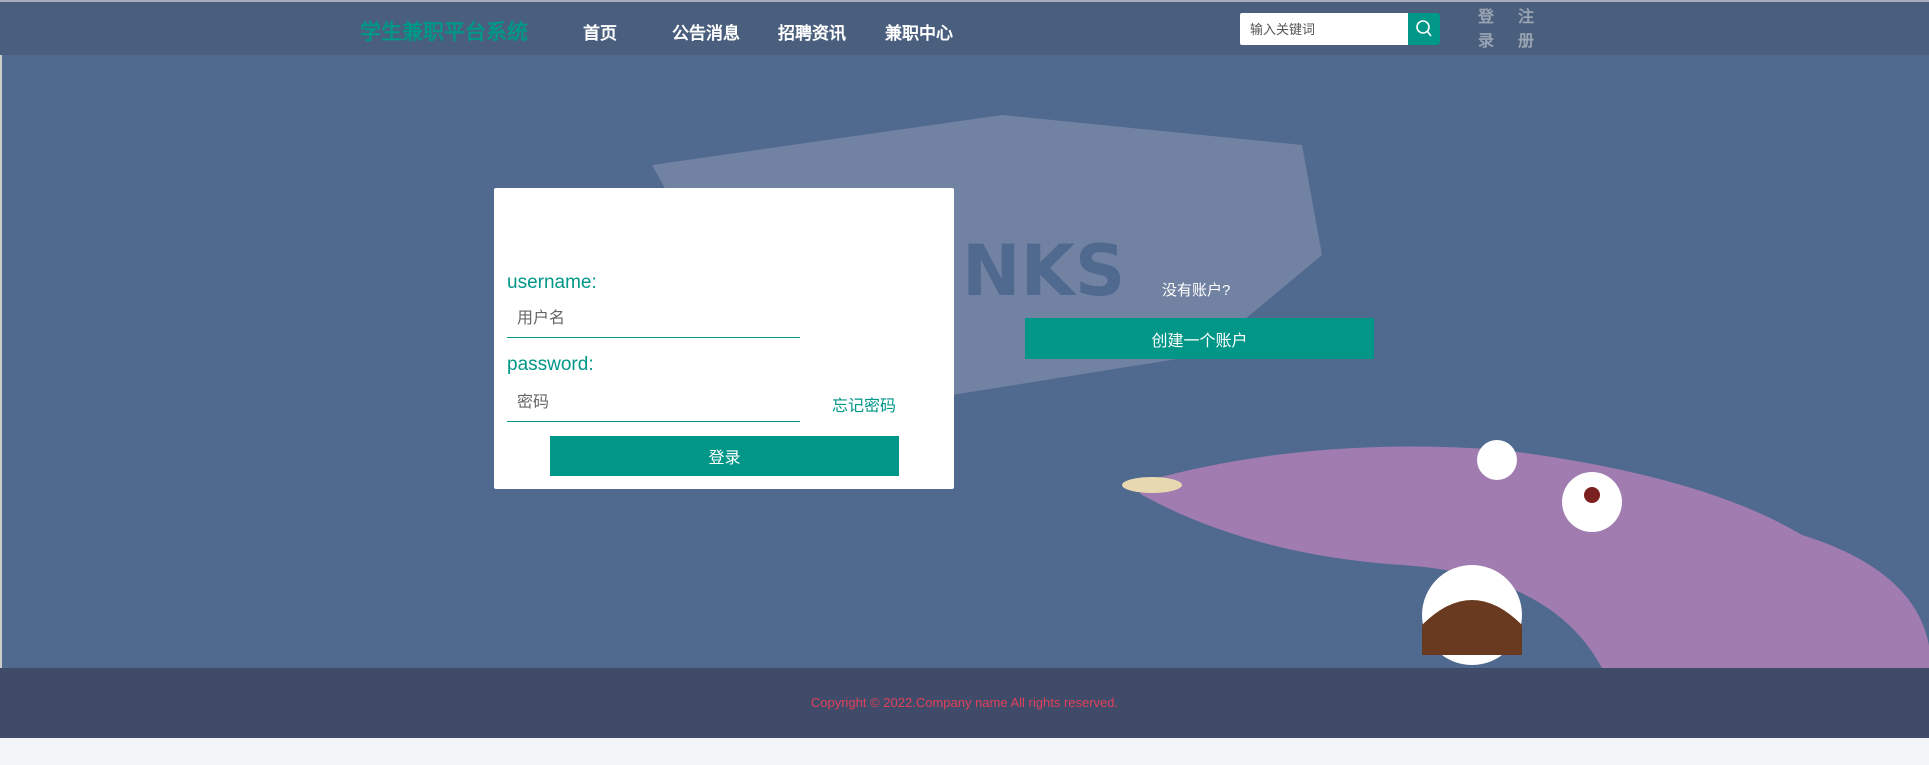 Image resolution: width=1929 pixels, height=765 pixels. I want to click on register-link-char: 注, so click(1526, 17).